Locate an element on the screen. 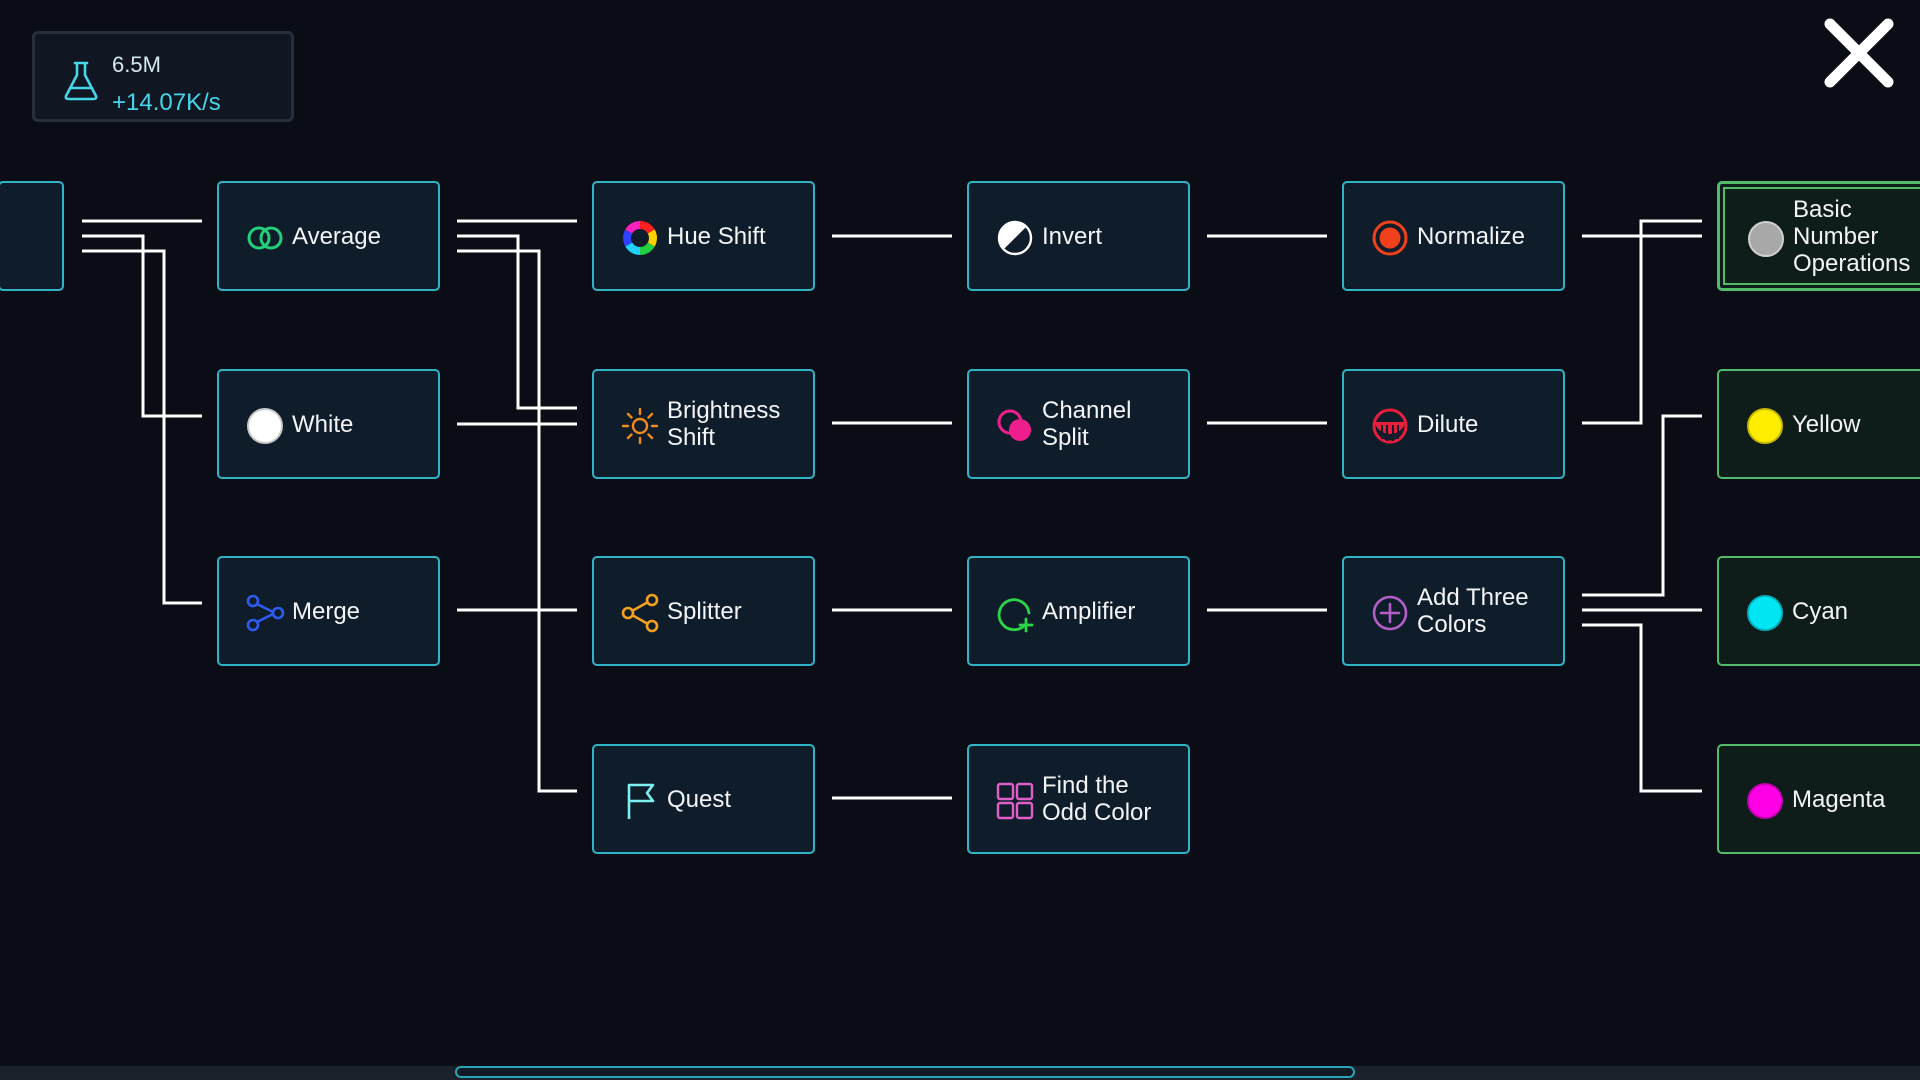 This screenshot has height=1080, width=1920. wire-dilute-basic is located at coordinates (1642, 329).